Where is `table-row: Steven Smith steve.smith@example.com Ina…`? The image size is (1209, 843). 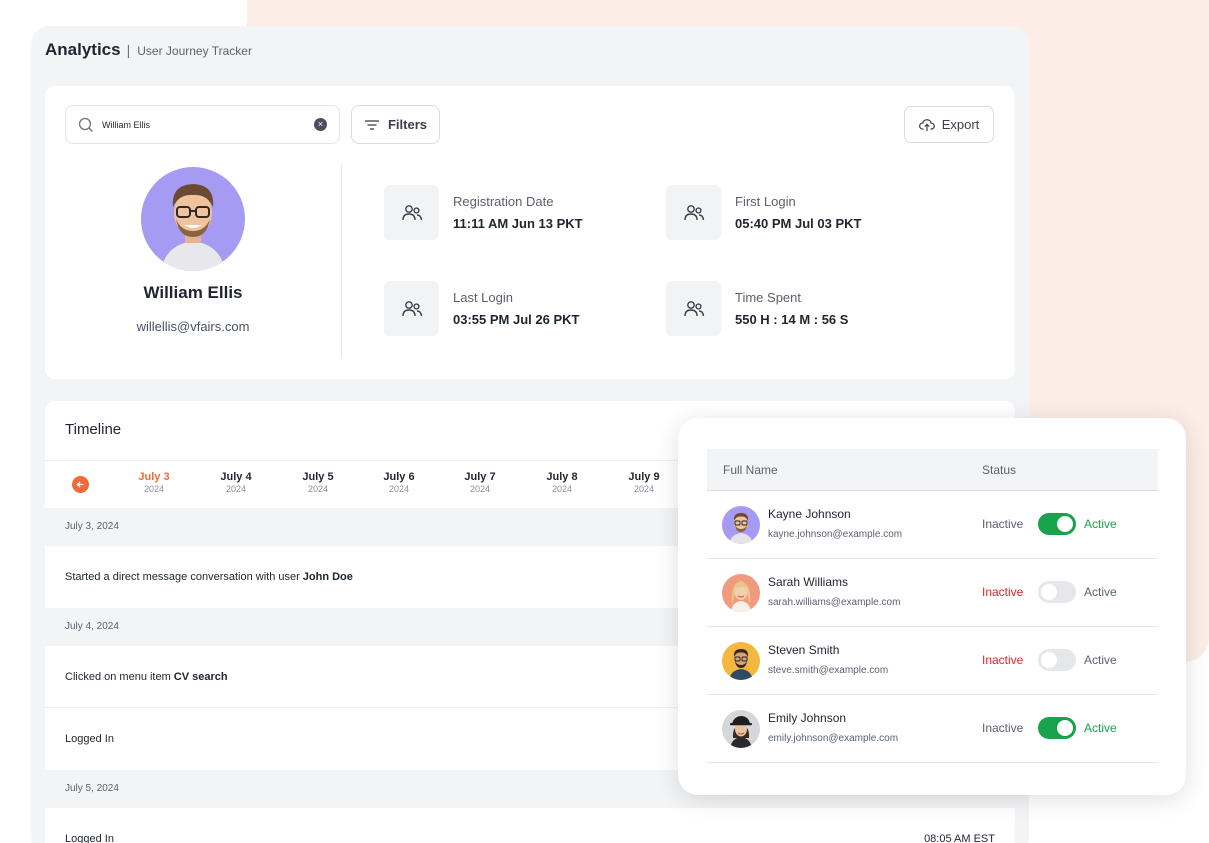 table-row: Steven Smith steve.smith@example.com Ina… is located at coordinates (932, 661).